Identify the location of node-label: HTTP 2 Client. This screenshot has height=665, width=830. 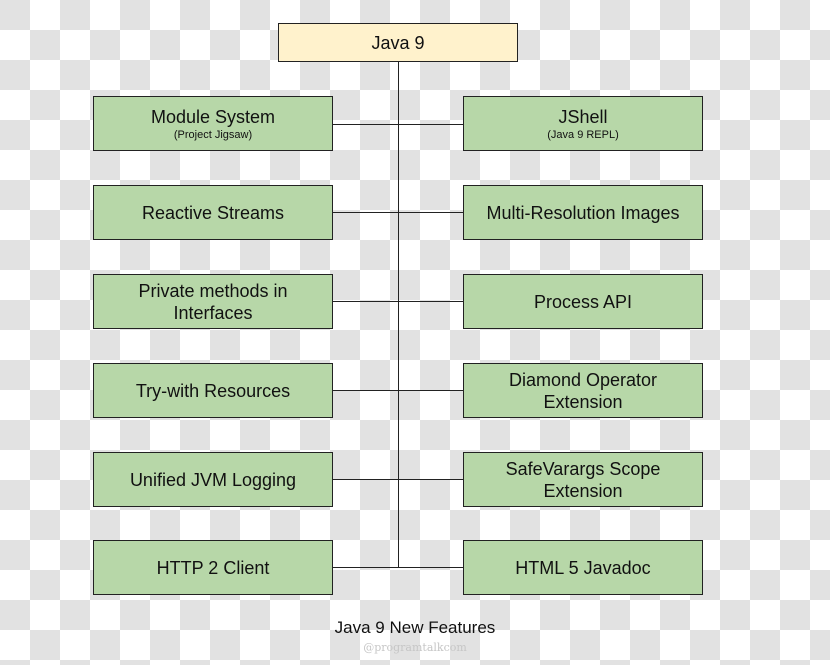
(213, 567).